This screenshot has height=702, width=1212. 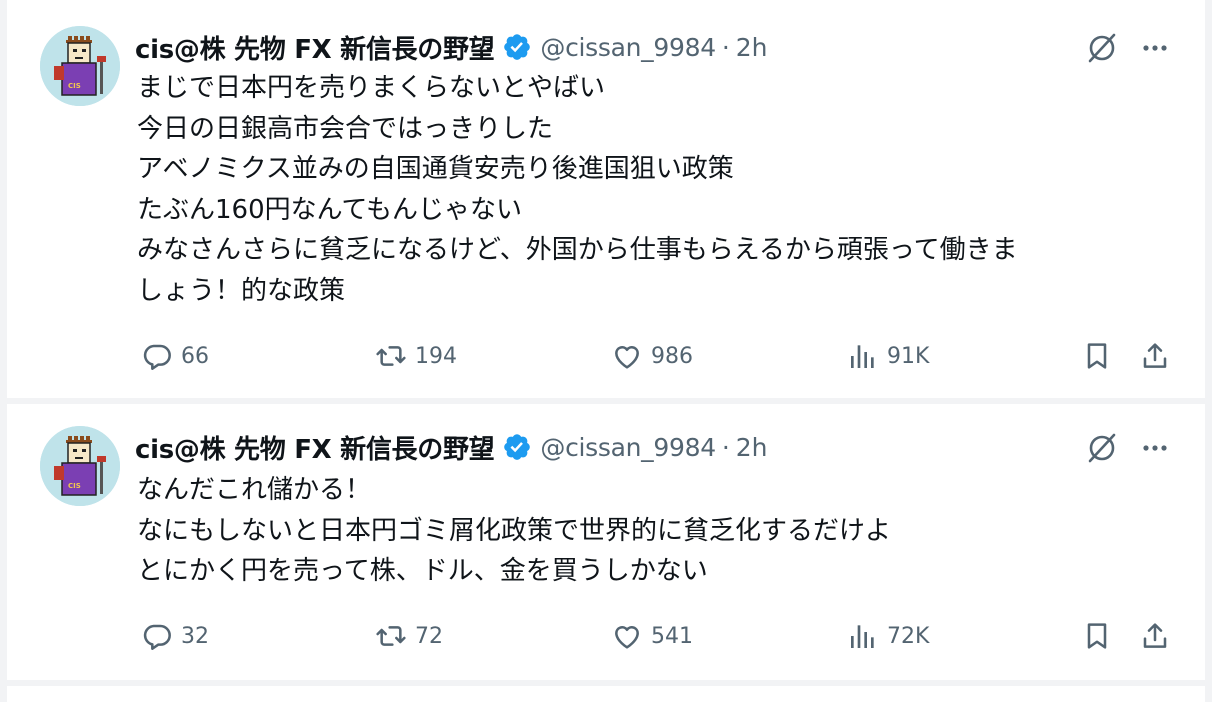 I want to click on views-count: 72K, so click(x=908, y=636).